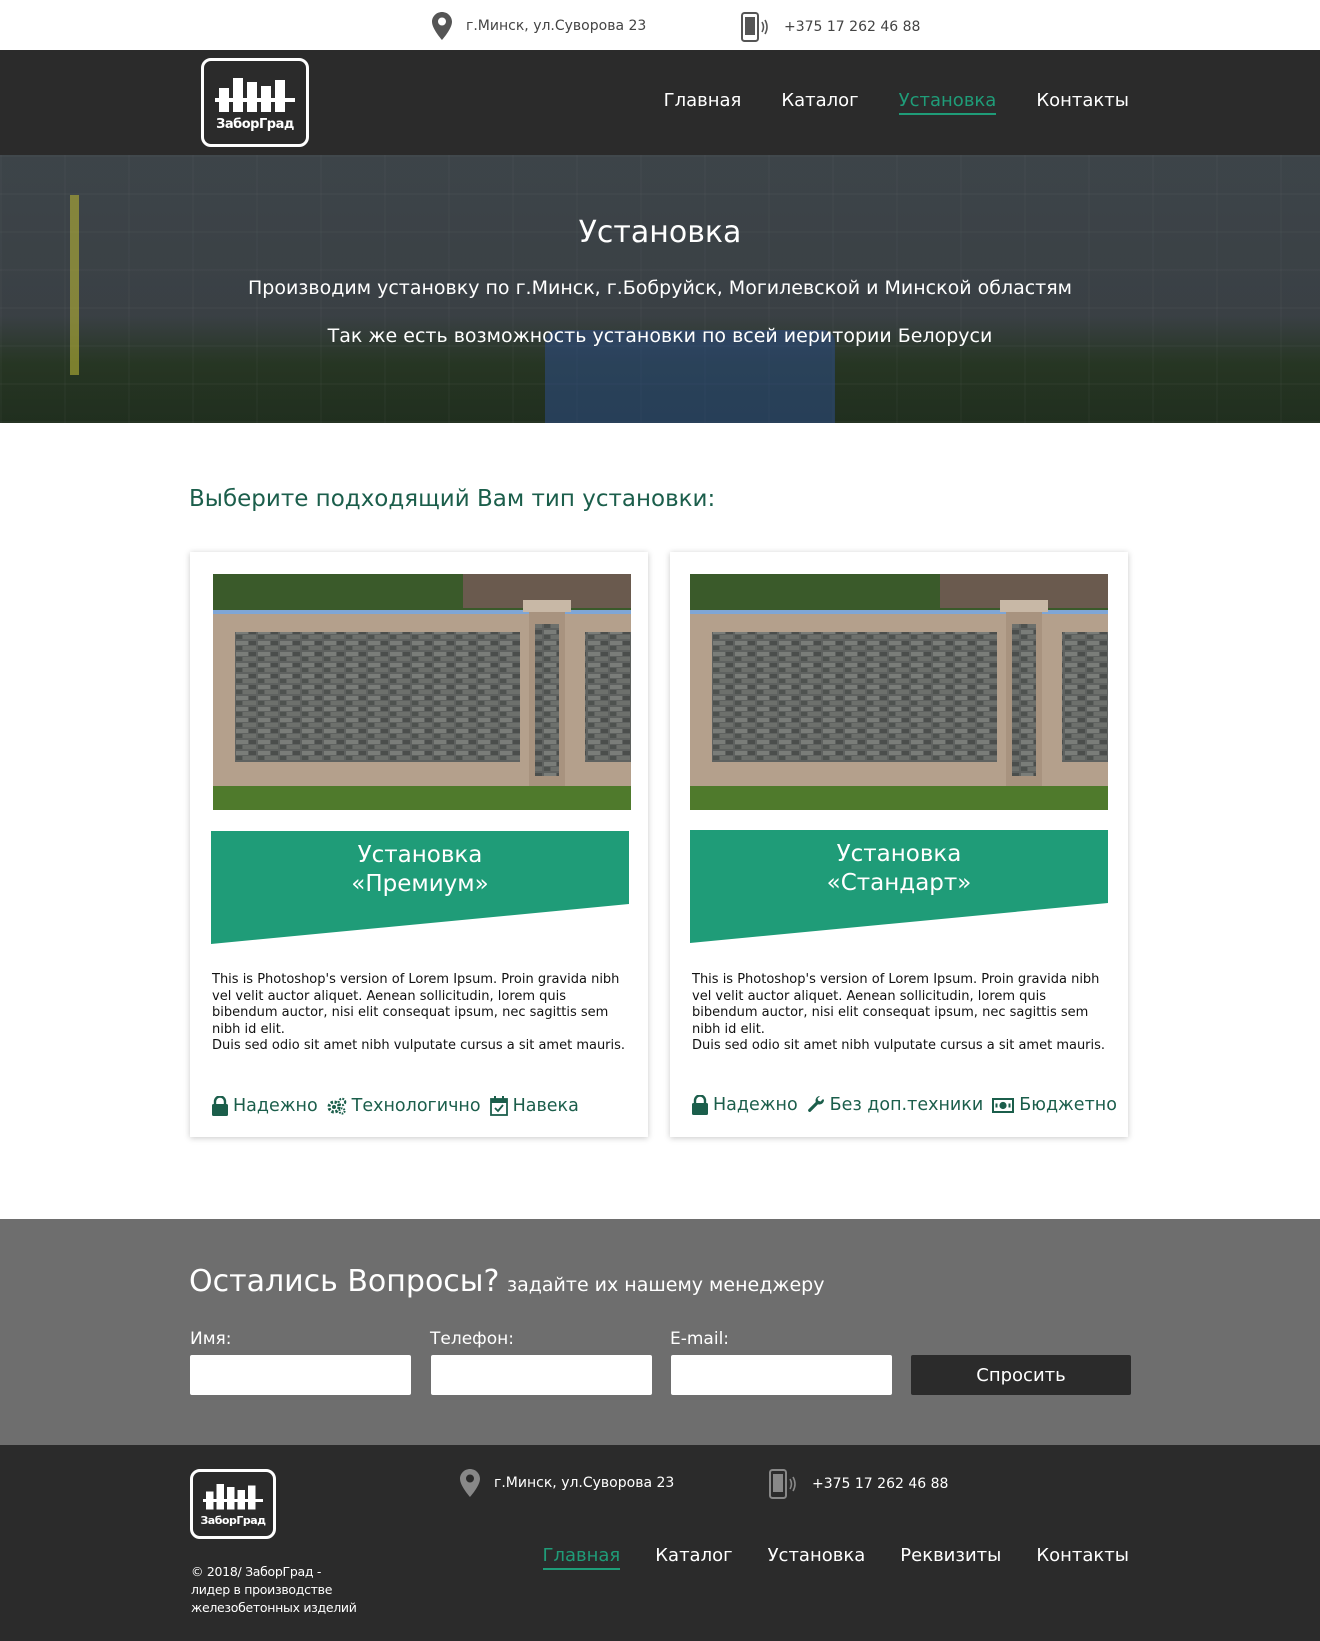 This screenshot has width=1320, height=1641. What do you see at coordinates (416, 1106) in the screenshot?
I see `feature-label: Технологично` at bounding box center [416, 1106].